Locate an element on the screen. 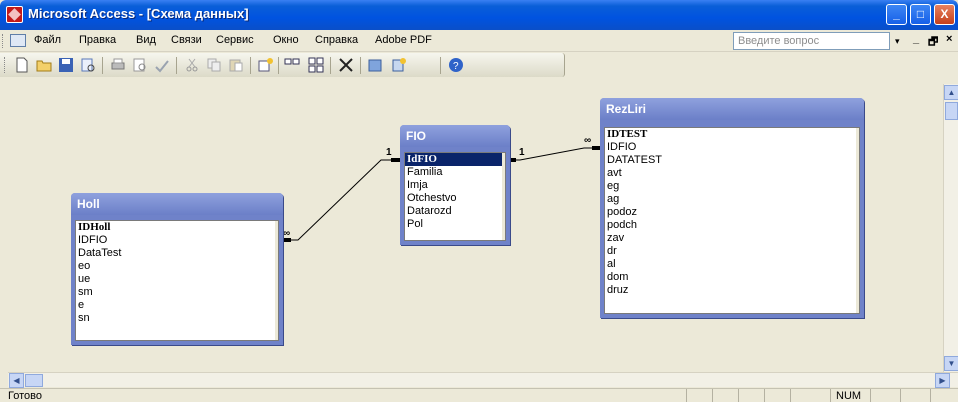  field-list-item: al is located at coordinates (732, 264).